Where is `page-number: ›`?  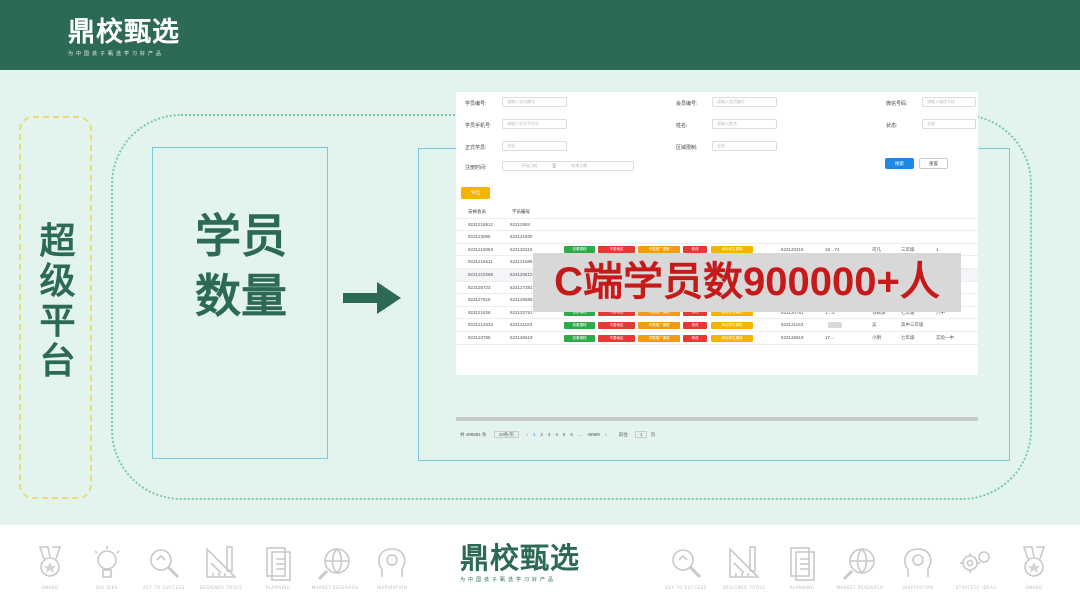
page-number: › is located at coordinates (606, 434).